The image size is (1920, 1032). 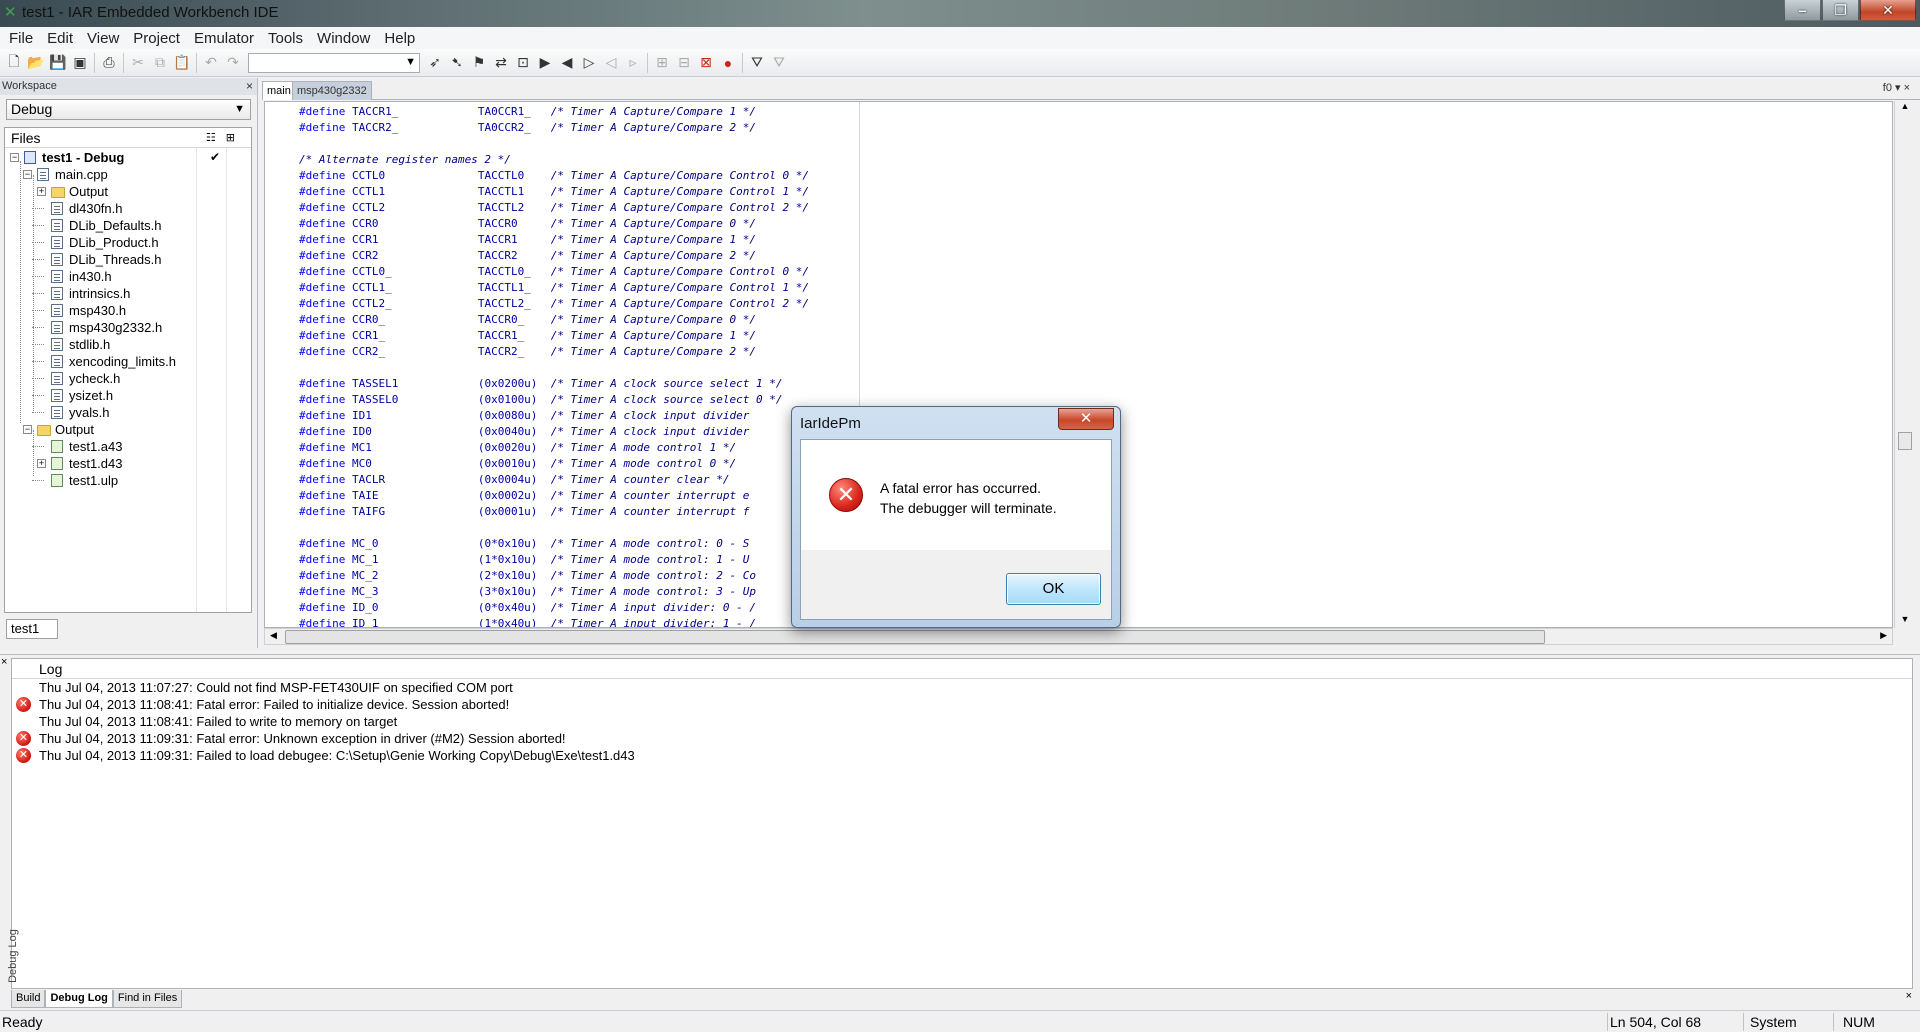 I want to click on ok-button: OK, so click(x=1053, y=589).